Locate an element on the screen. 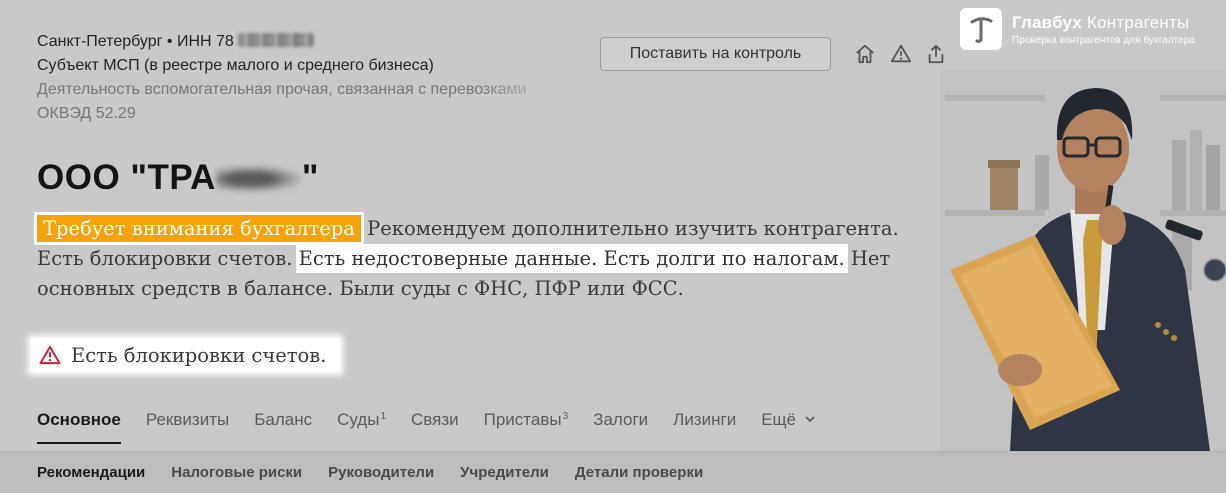 The width and height of the screenshot is (1226, 493). subtab-check-details: Детали проверки is located at coordinates (639, 472).